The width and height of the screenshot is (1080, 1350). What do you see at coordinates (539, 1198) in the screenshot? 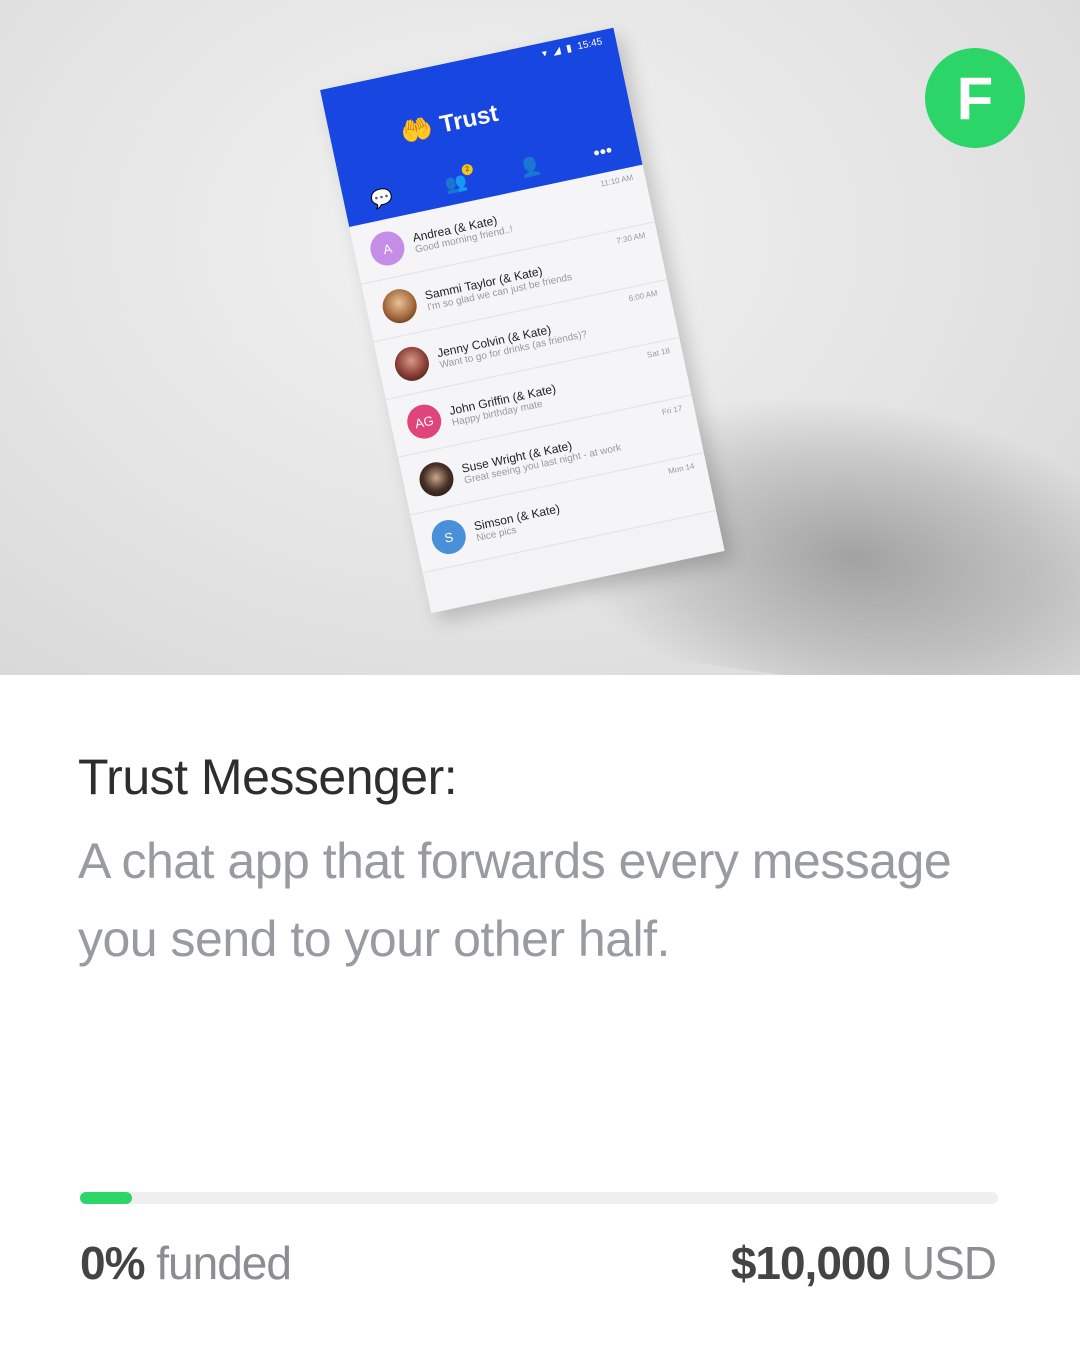
I see `funding-progress-bar` at bounding box center [539, 1198].